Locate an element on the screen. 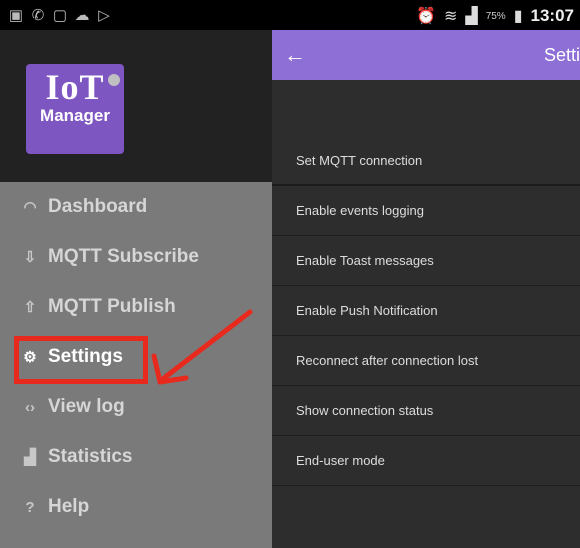 Image resolution: width=580 pixels, height=548 pixels. setting-mqtt-connection: Set MQTT connection is located at coordinates (426, 161).